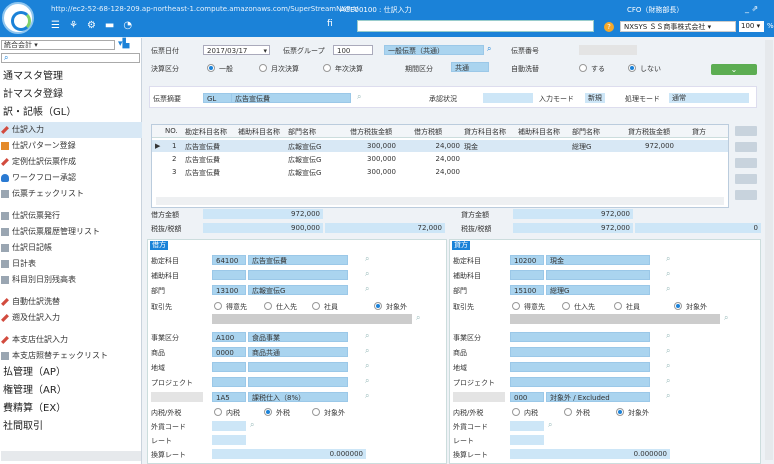  I want to click on d-partner-search-icon: ⌕, so click(418, 318).